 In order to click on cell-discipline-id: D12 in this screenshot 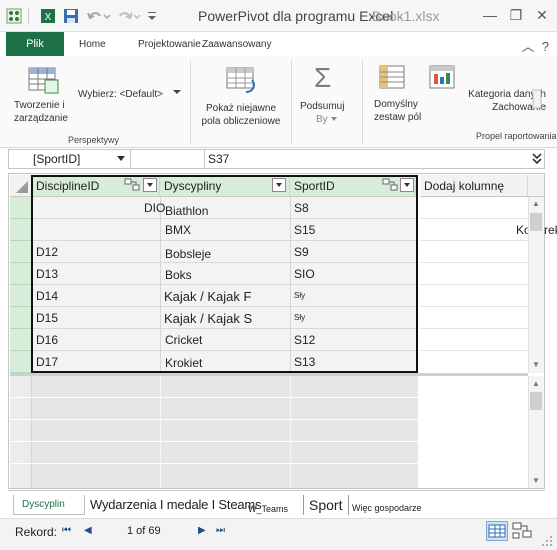, I will do `click(47, 252)`.